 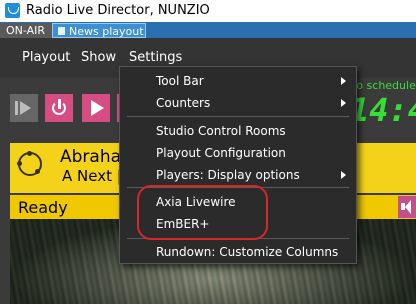 What do you see at coordinates (155, 57) in the screenshot?
I see `menu-settings: Settings` at bounding box center [155, 57].